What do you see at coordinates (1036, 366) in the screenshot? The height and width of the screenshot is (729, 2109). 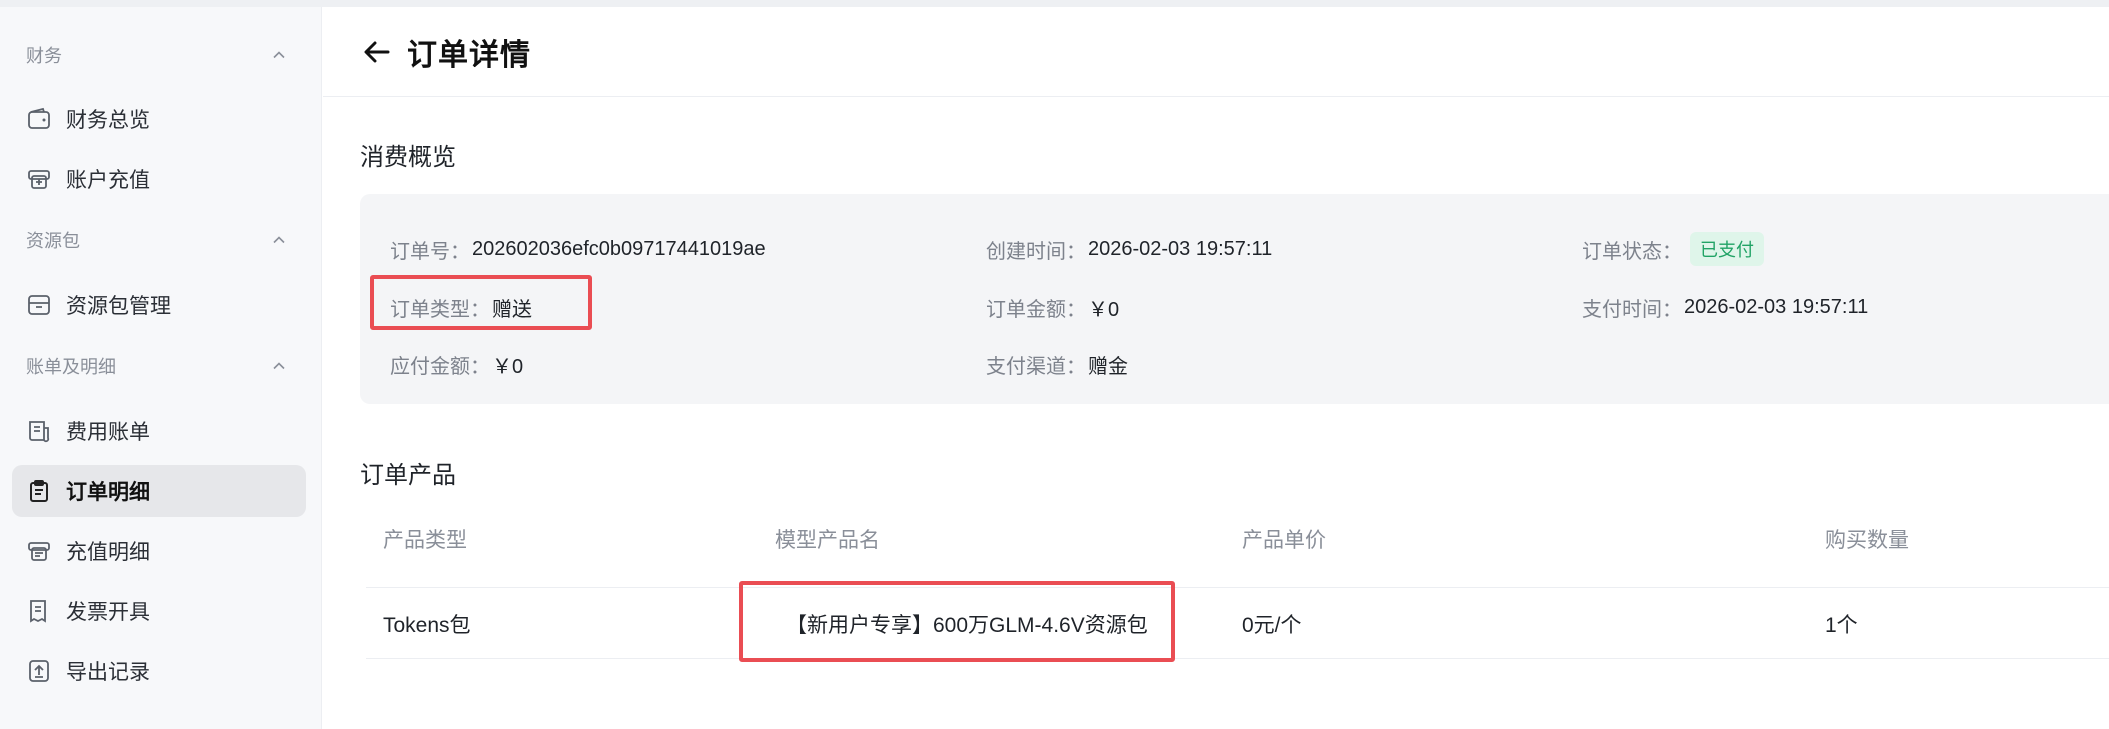 I see `field-label: 支付渠道：` at bounding box center [1036, 366].